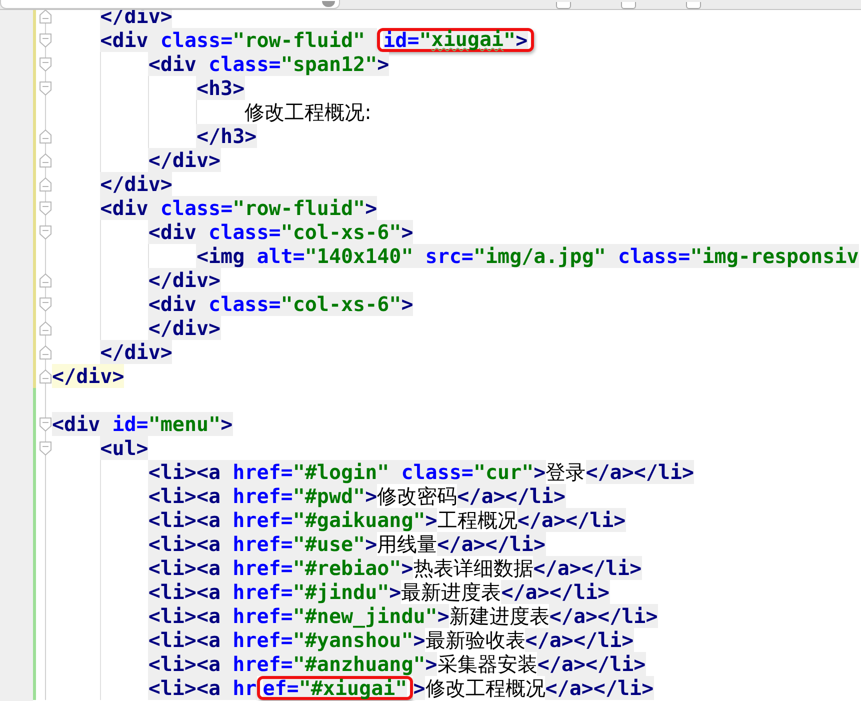 The image size is (861, 701). Describe the element at coordinates (347, 568) in the screenshot. I see `attribute-value: "#rebiao"` at that location.